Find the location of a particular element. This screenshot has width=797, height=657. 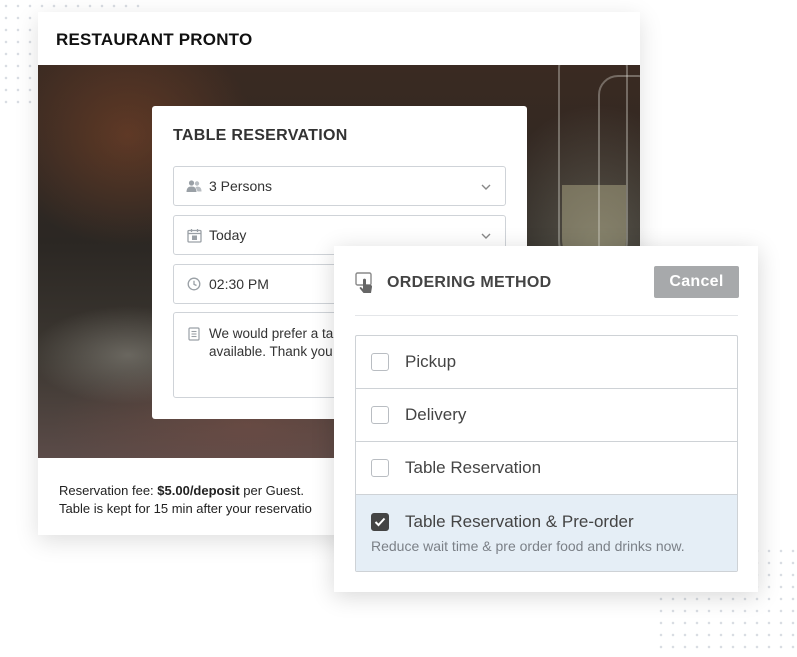

option-delivery: Delivery is located at coordinates (546, 415).